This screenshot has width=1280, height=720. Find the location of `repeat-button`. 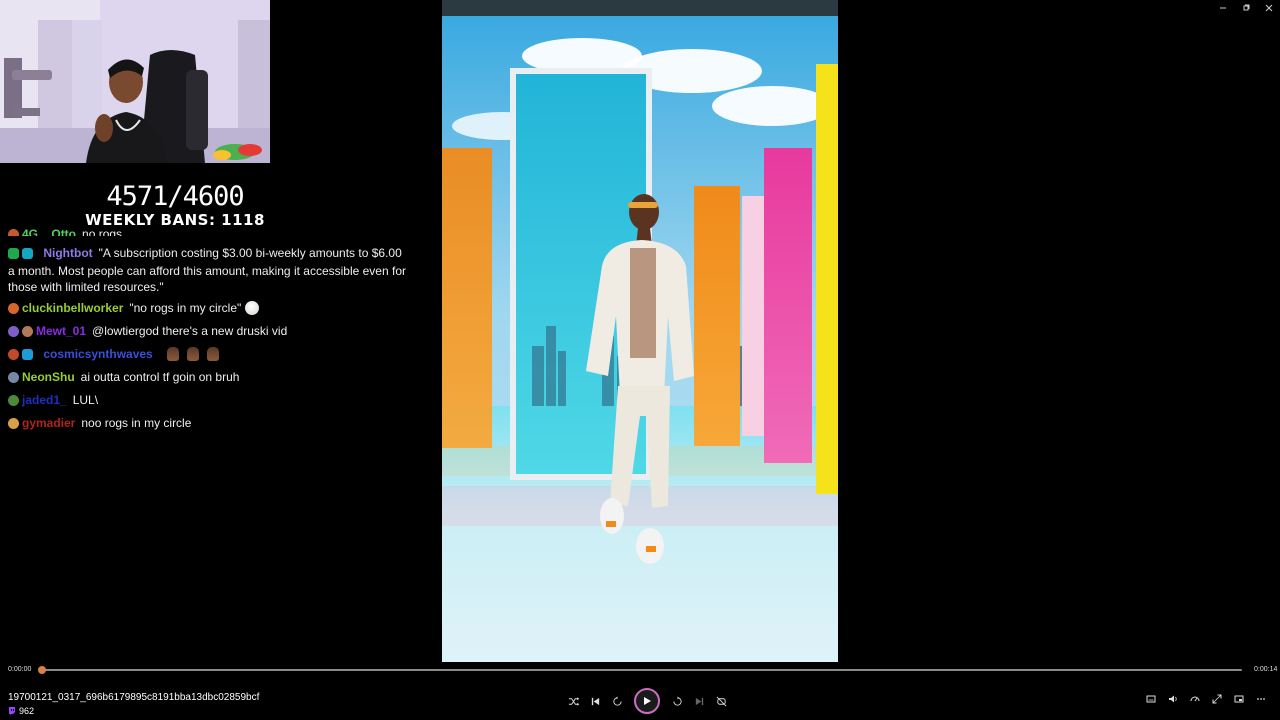

repeat-button is located at coordinates (721, 701).